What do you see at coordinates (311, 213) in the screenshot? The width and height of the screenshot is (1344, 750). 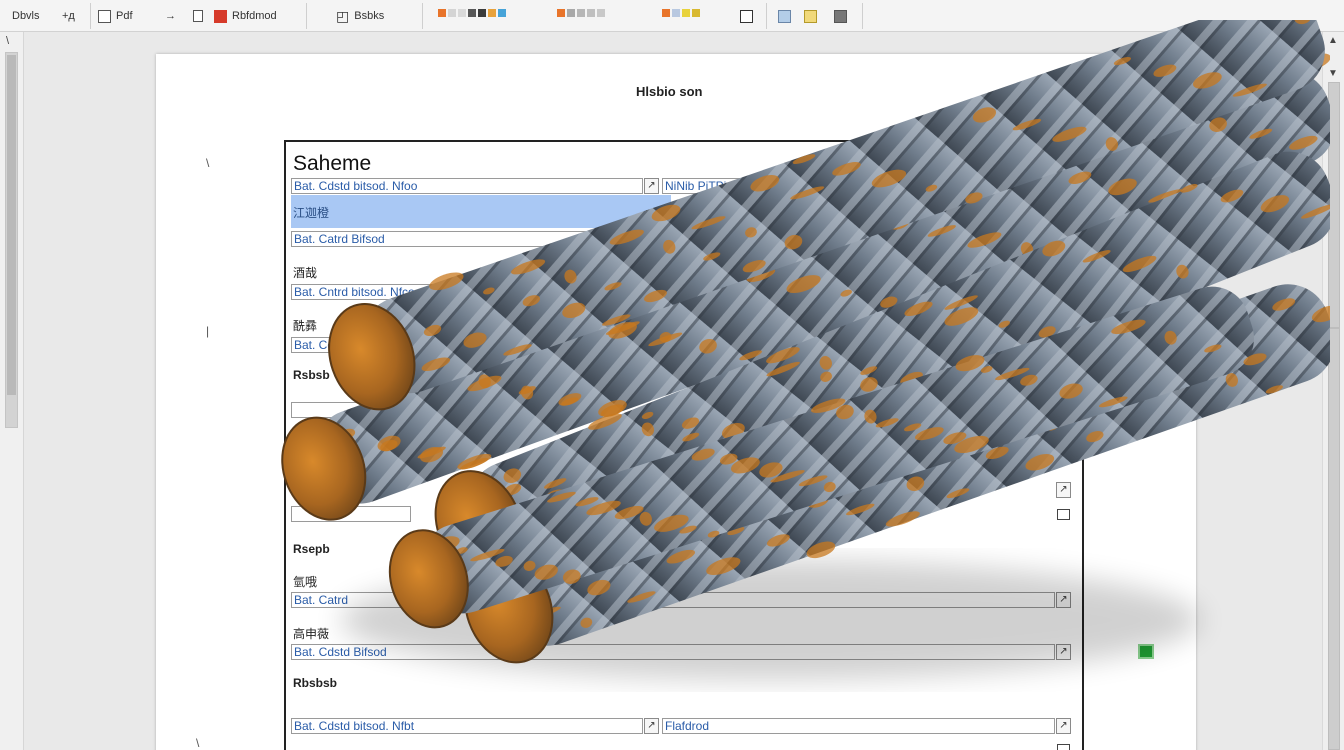 I see `selected-row-label: 江迦橙` at bounding box center [311, 213].